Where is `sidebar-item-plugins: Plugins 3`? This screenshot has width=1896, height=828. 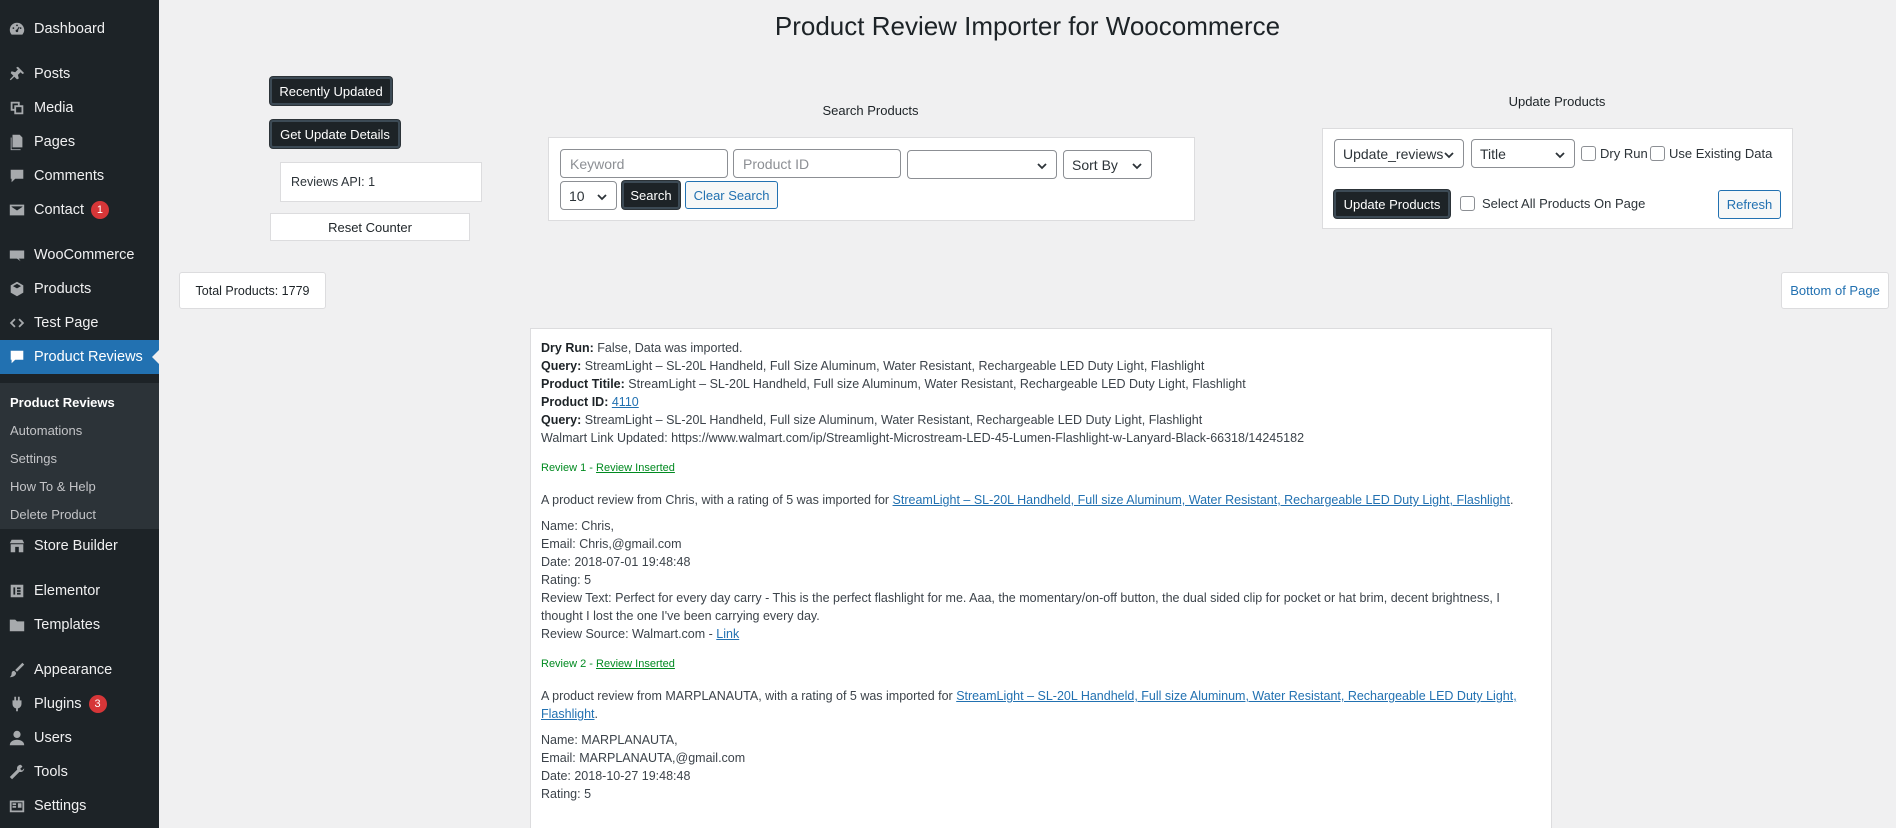
sidebar-item-plugins: Plugins 3 is located at coordinates (79, 704).